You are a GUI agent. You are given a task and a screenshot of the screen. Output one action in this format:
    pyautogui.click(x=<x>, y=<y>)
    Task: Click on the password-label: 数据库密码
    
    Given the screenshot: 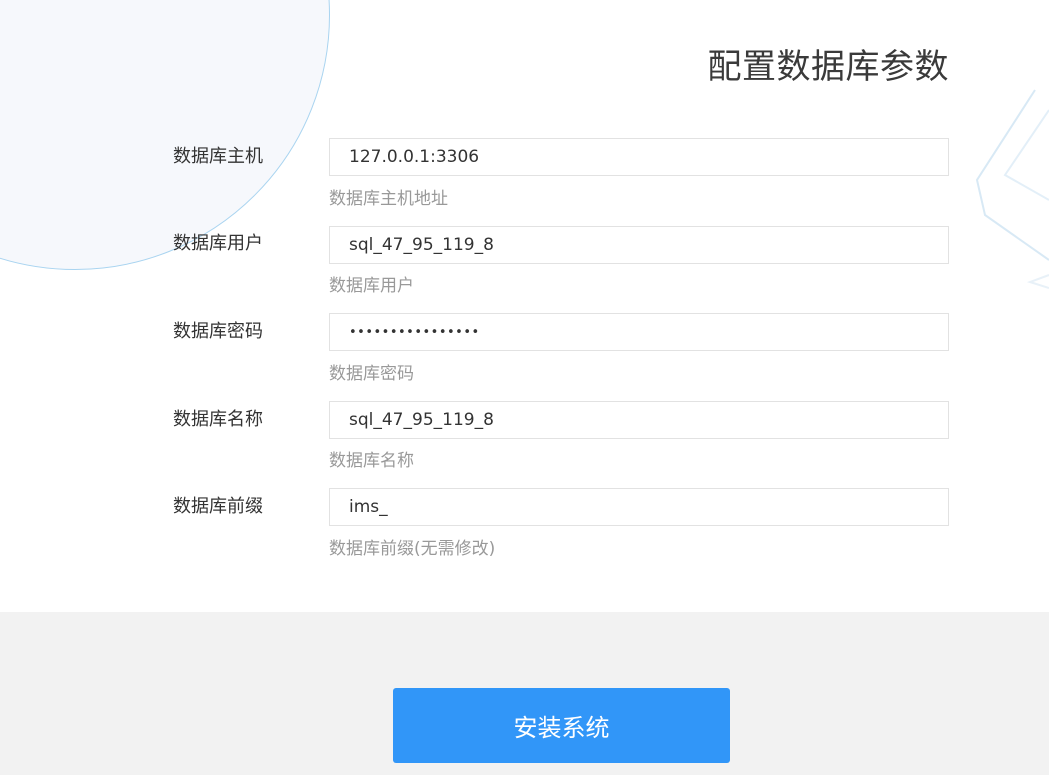 What is the action you would take?
    pyautogui.click(x=218, y=331)
    